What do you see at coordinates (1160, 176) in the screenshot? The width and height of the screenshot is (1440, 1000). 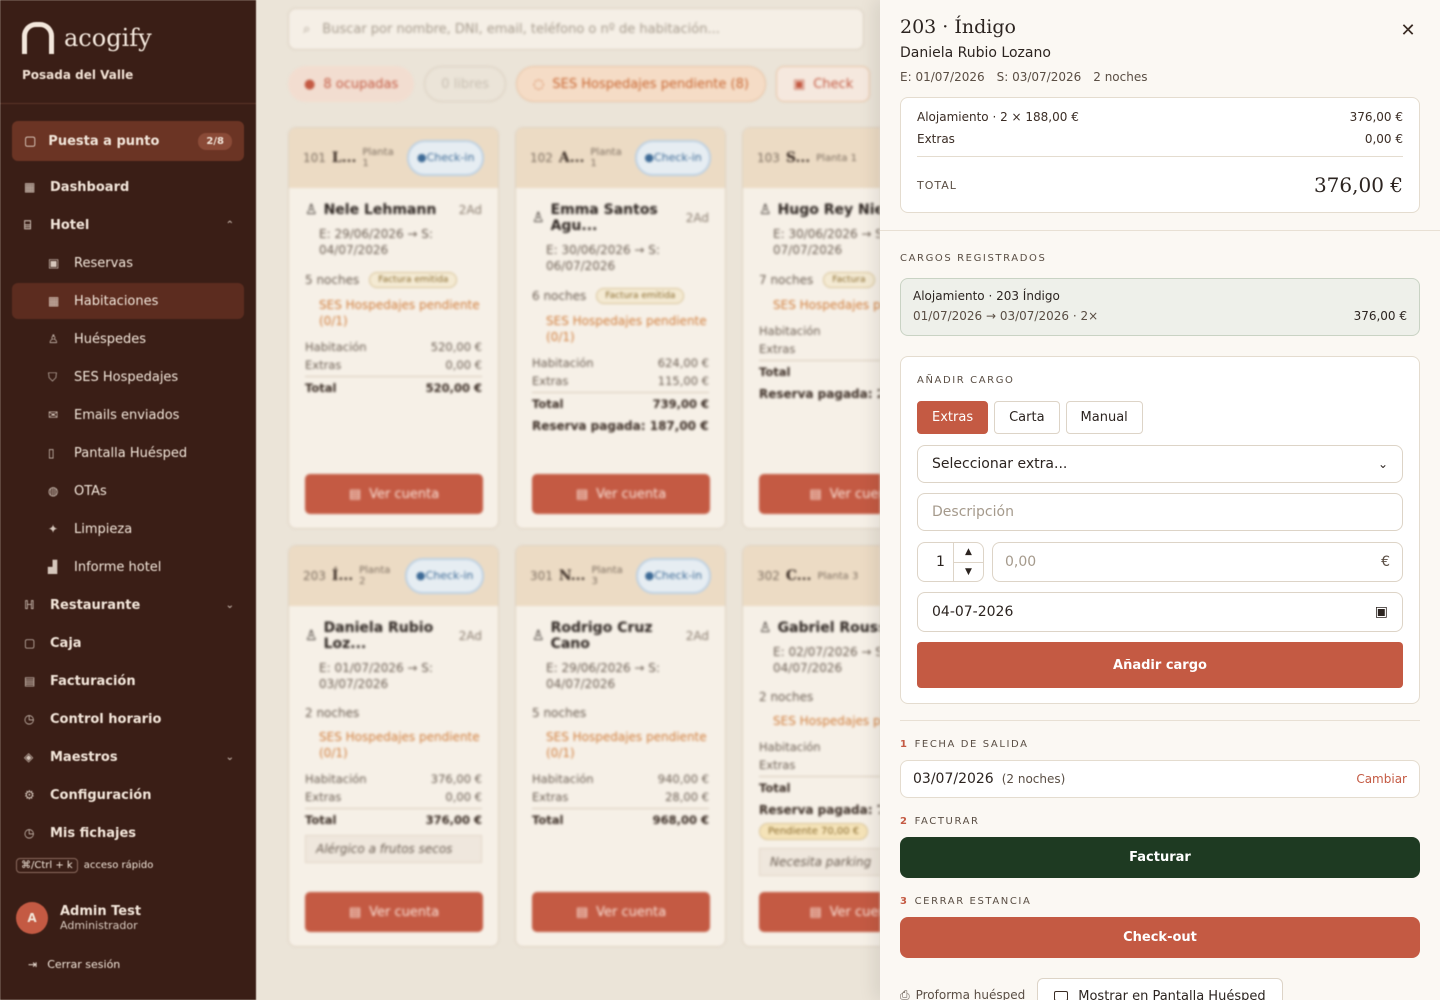 I see `summary-total: TOTAL 376,00 €` at bounding box center [1160, 176].